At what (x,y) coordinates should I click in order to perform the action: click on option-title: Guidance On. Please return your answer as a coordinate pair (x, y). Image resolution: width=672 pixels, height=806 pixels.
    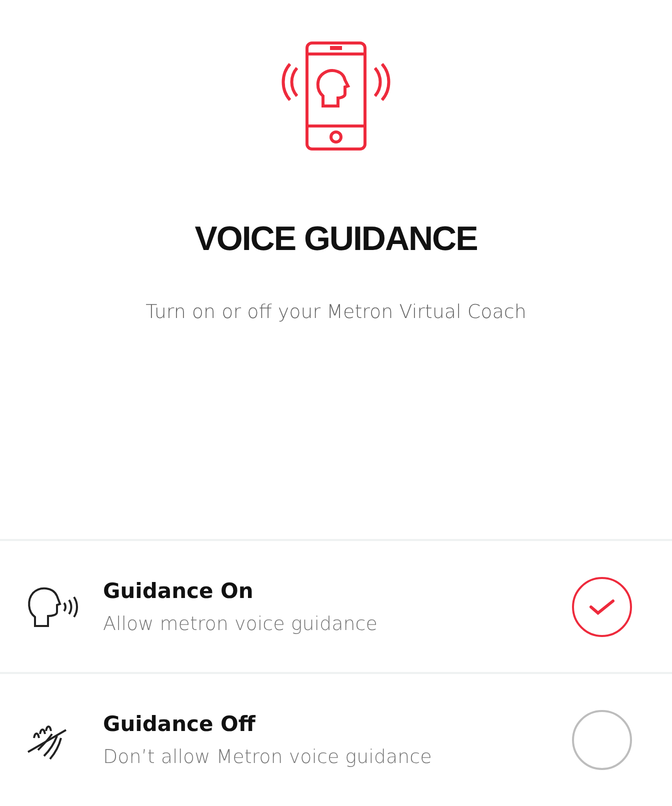
    Looking at the image, I should click on (178, 590).